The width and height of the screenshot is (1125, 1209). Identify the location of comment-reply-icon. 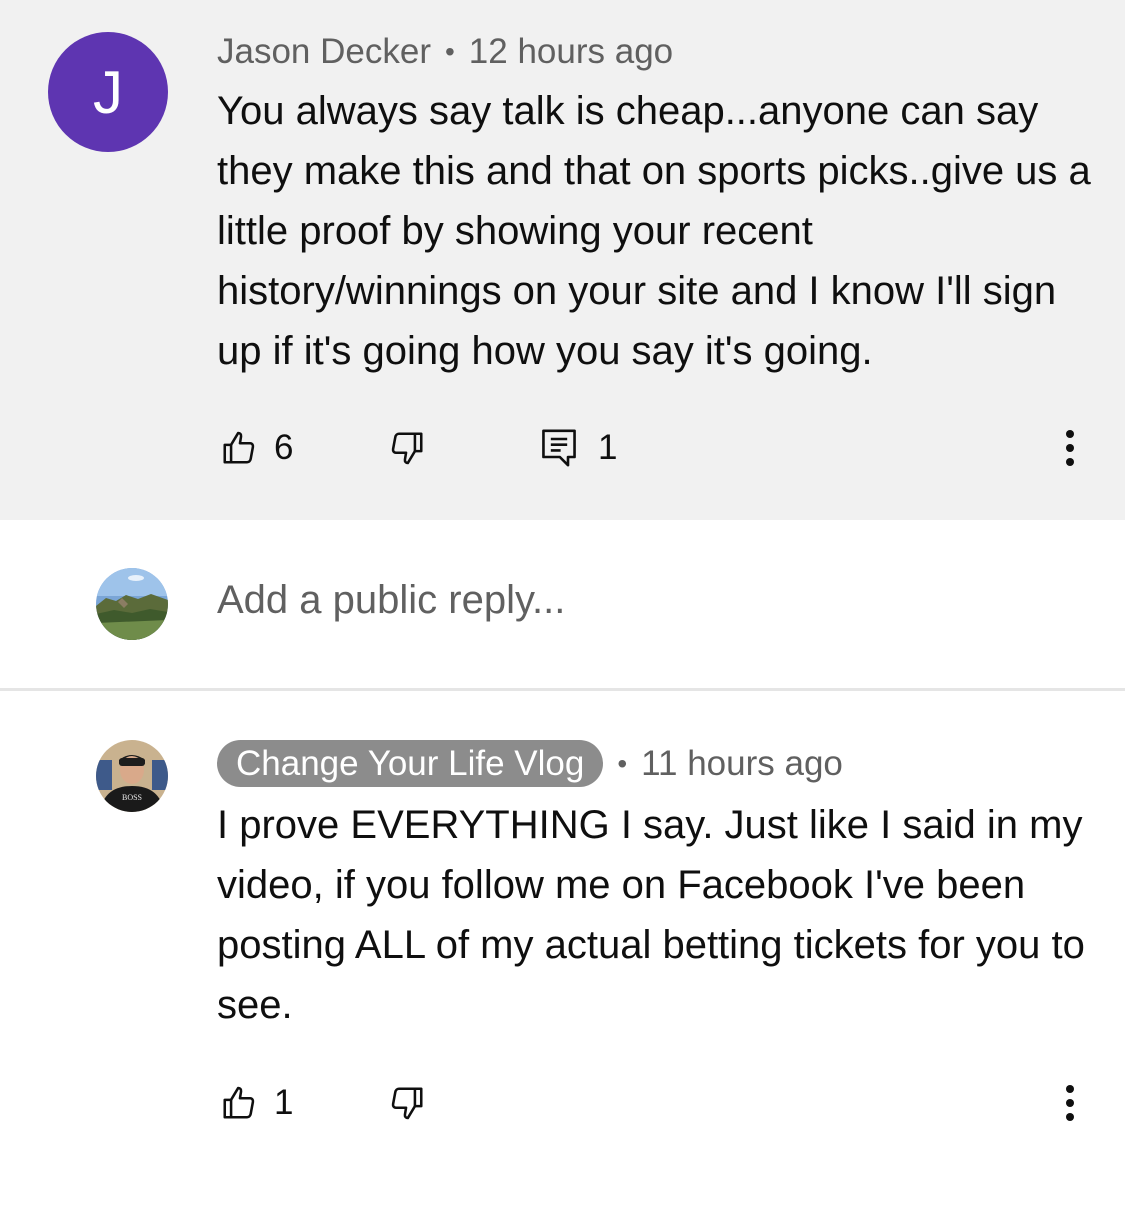
(559, 448).